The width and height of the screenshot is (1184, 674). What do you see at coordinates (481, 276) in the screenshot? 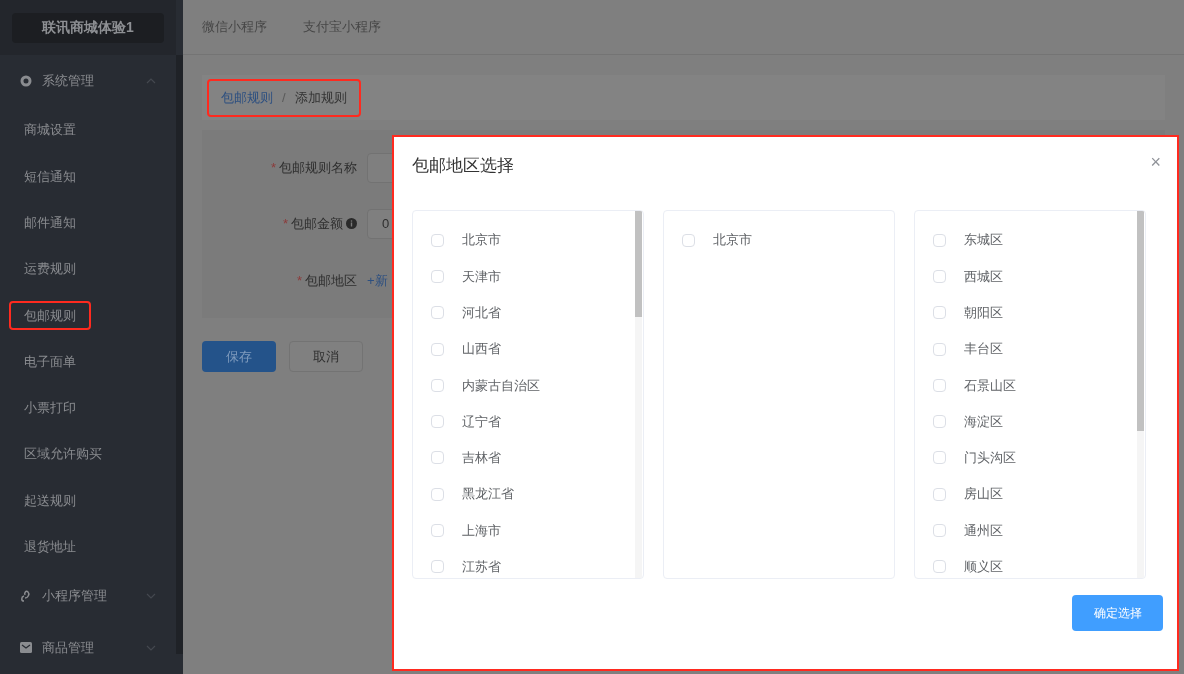
I see `region-name: 天津市` at bounding box center [481, 276].